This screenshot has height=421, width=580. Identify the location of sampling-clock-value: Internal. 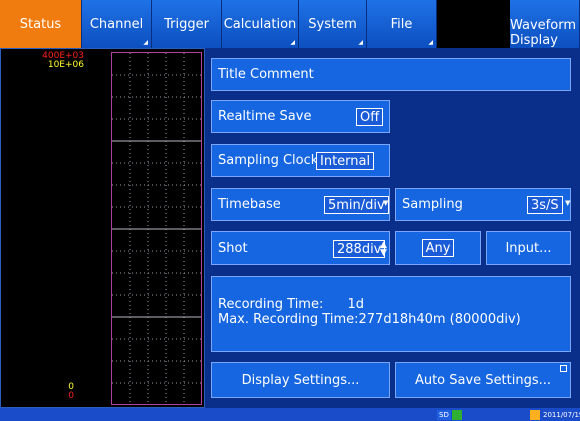
(345, 161).